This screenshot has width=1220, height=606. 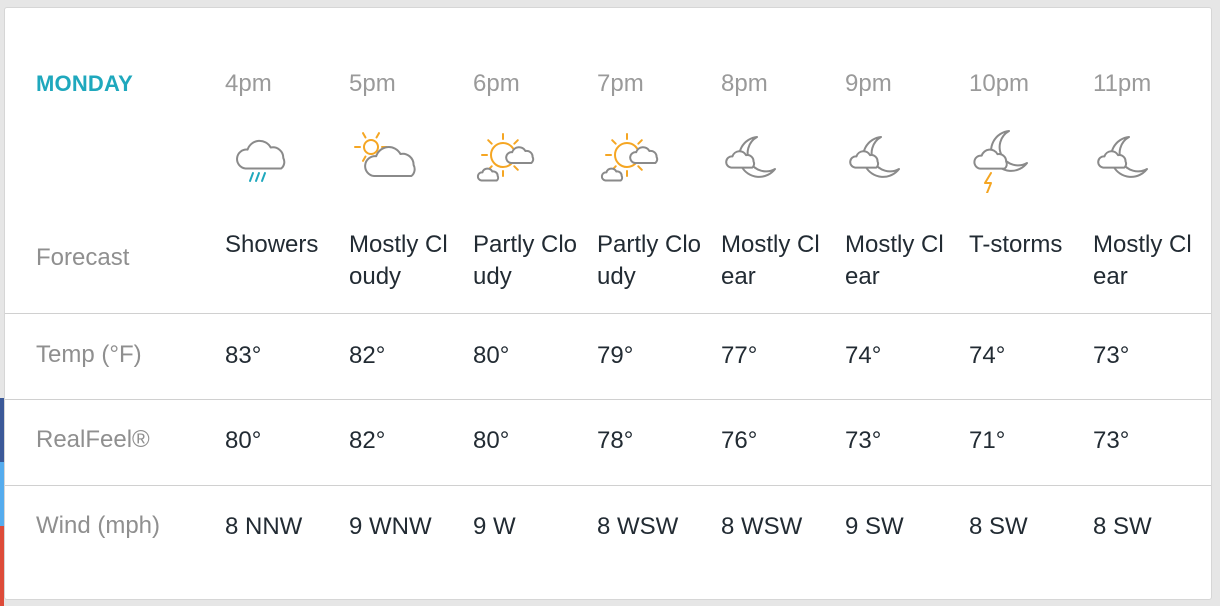 What do you see at coordinates (999, 83) in the screenshot?
I see `hour-time: 10pm` at bounding box center [999, 83].